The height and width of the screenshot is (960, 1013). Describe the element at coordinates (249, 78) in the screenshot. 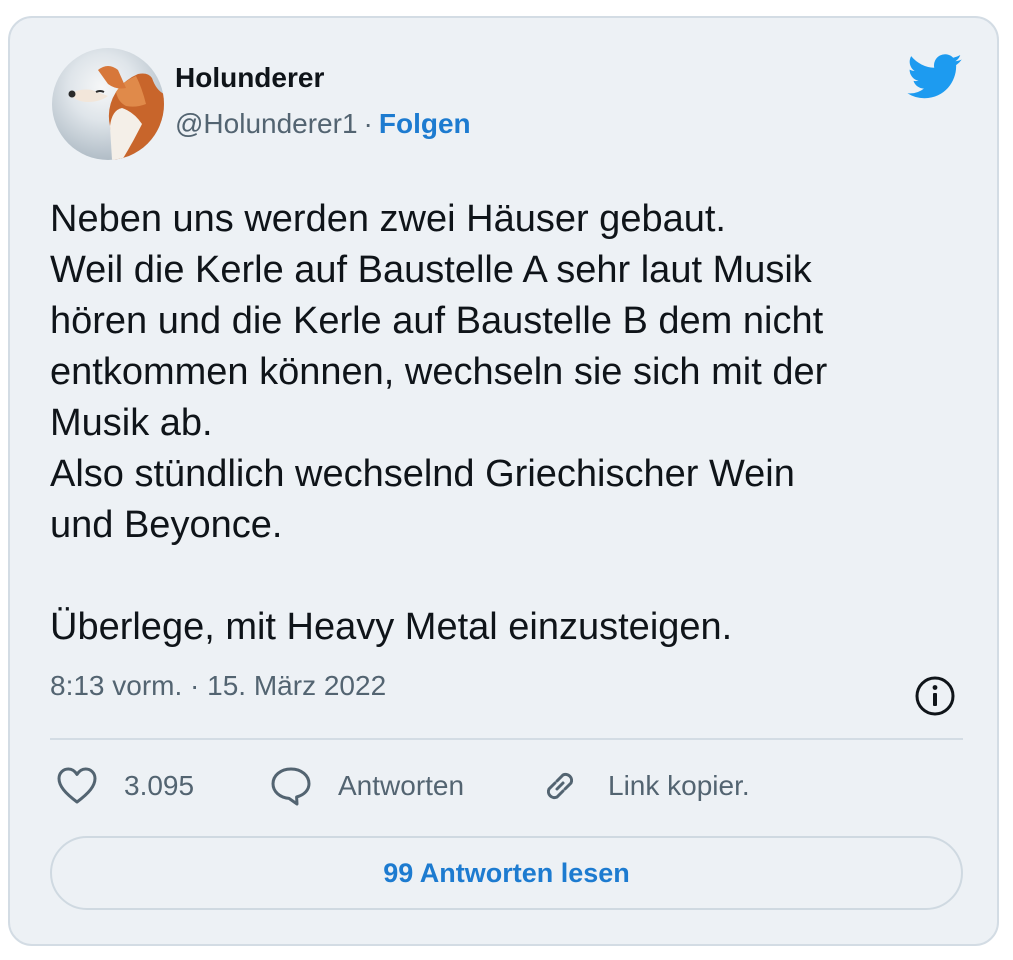

I see `author-name: Holunderer` at that location.